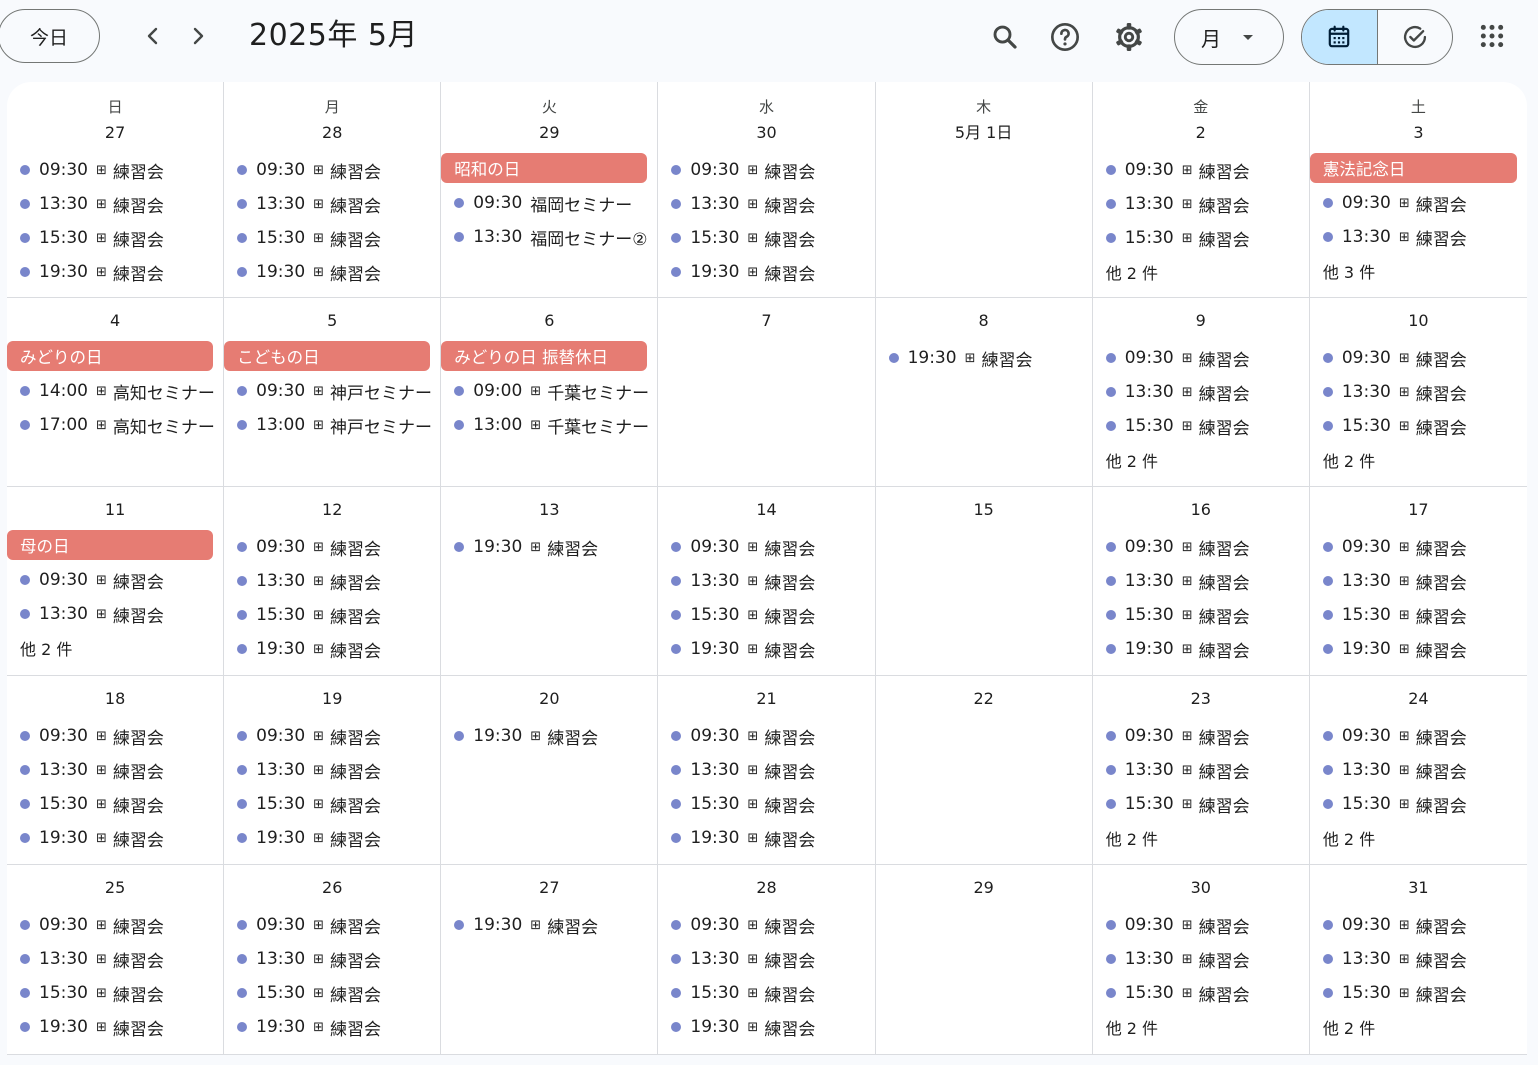  Describe the element at coordinates (766, 888) in the screenshot. I see `day-number: 28` at that location.